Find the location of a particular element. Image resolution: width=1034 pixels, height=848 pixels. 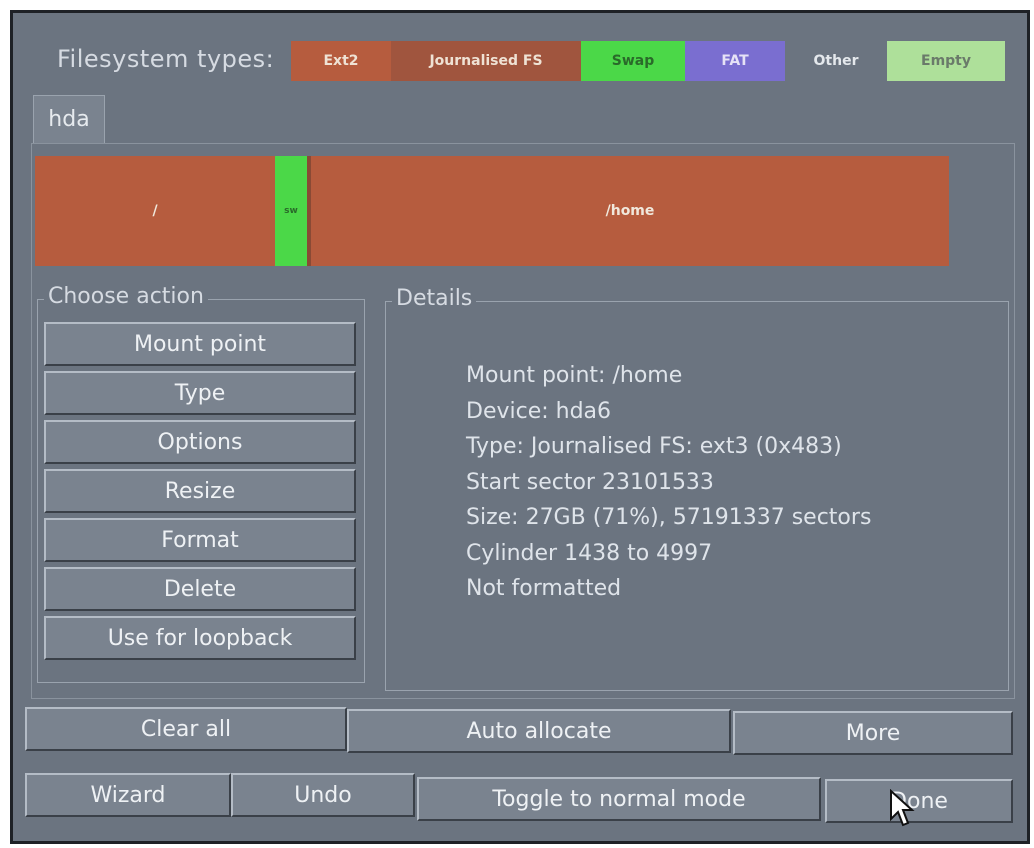

mouse-pointer-icon is located at coordinates (902, 808).